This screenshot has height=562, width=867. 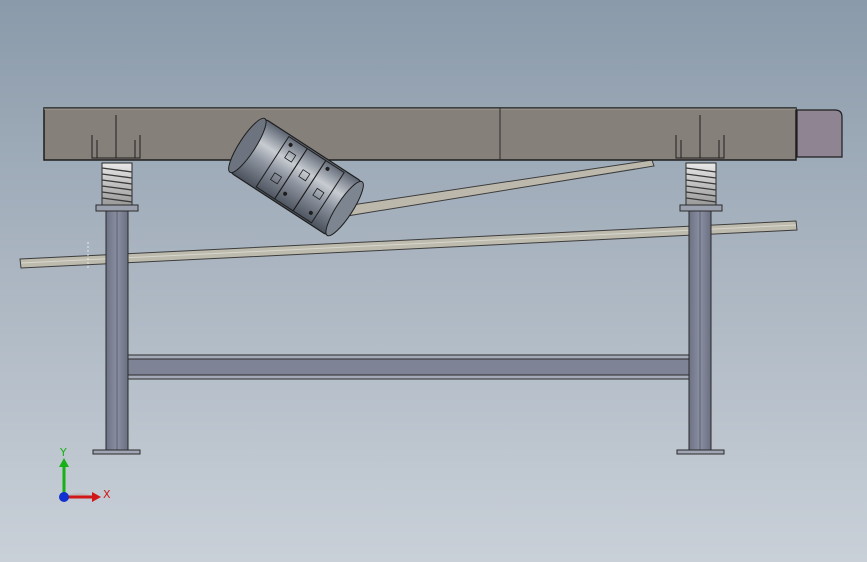 I want to click on z-axis-icon, so click(x=64, y=497).